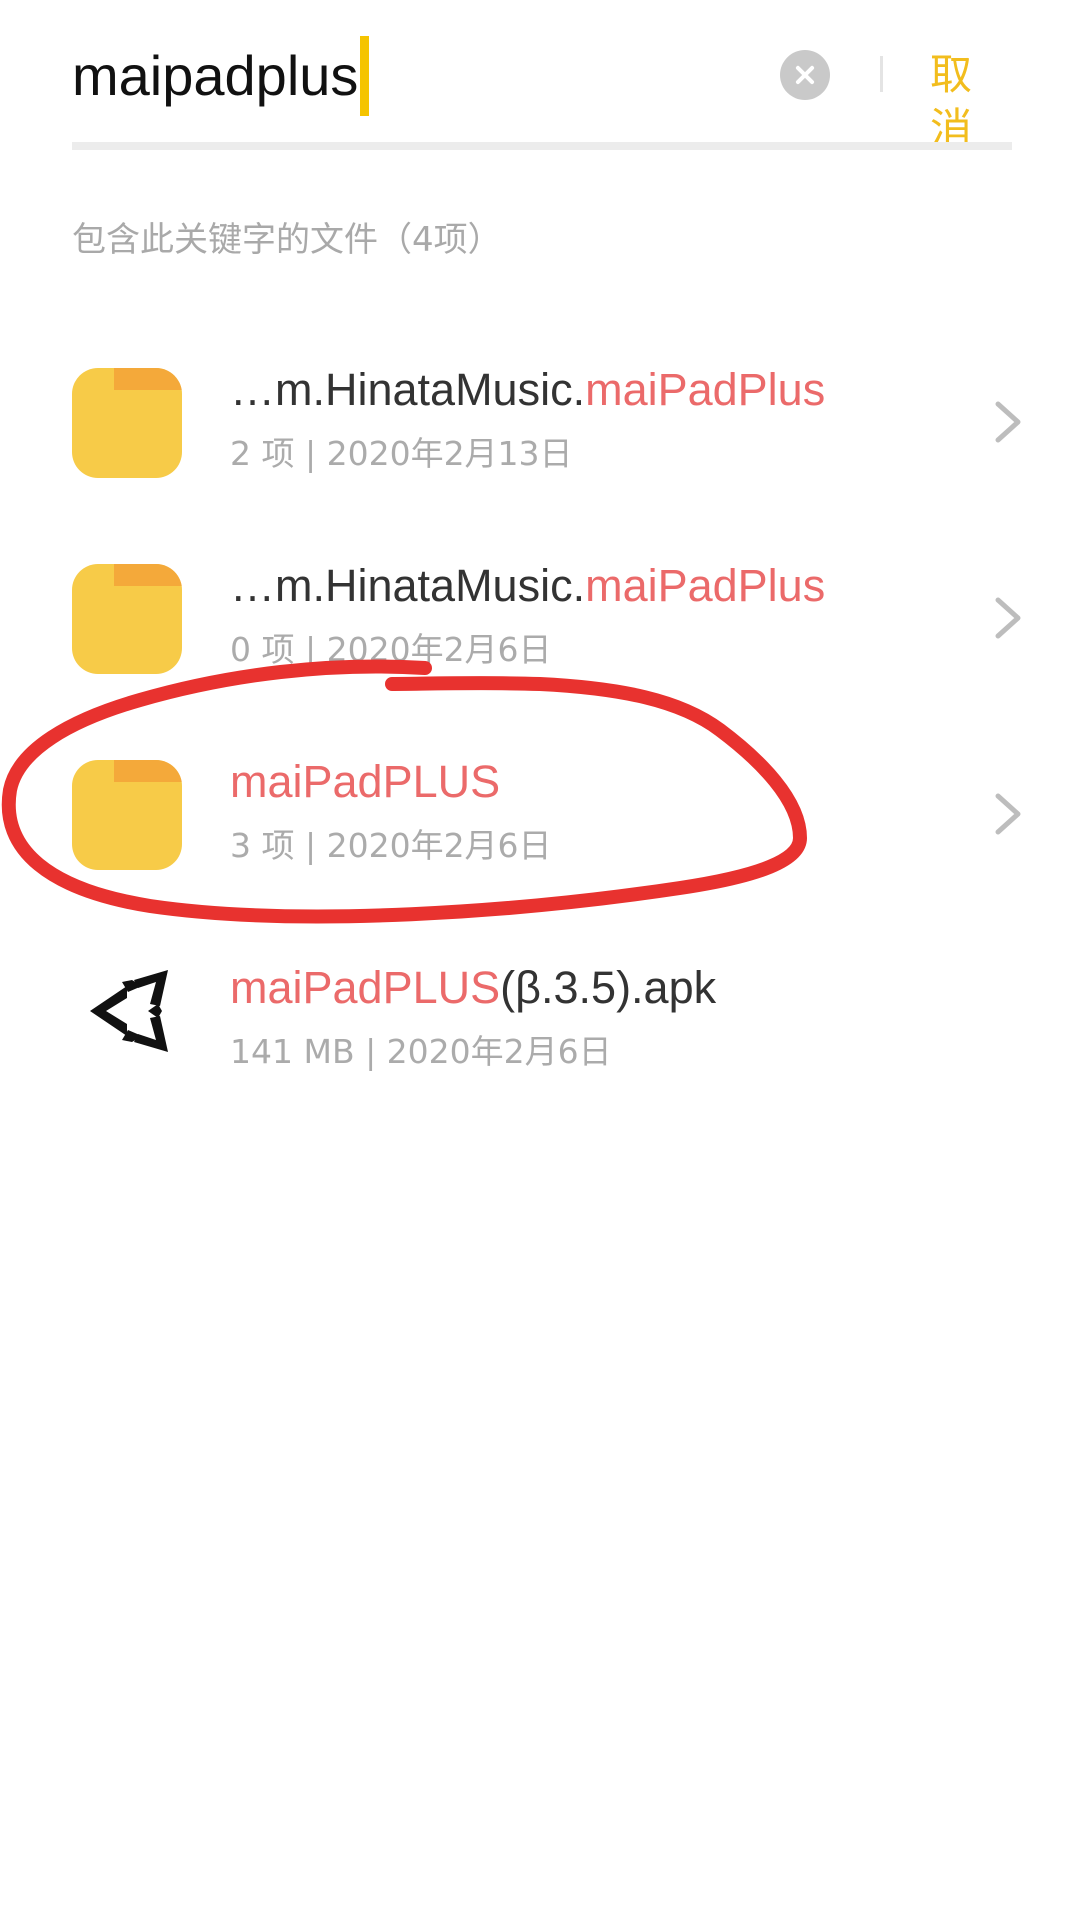  What do you see at coordinates (971, 102) in the screenshot?
I see `cancel-button: 取消` at bounding box center [971, 102].